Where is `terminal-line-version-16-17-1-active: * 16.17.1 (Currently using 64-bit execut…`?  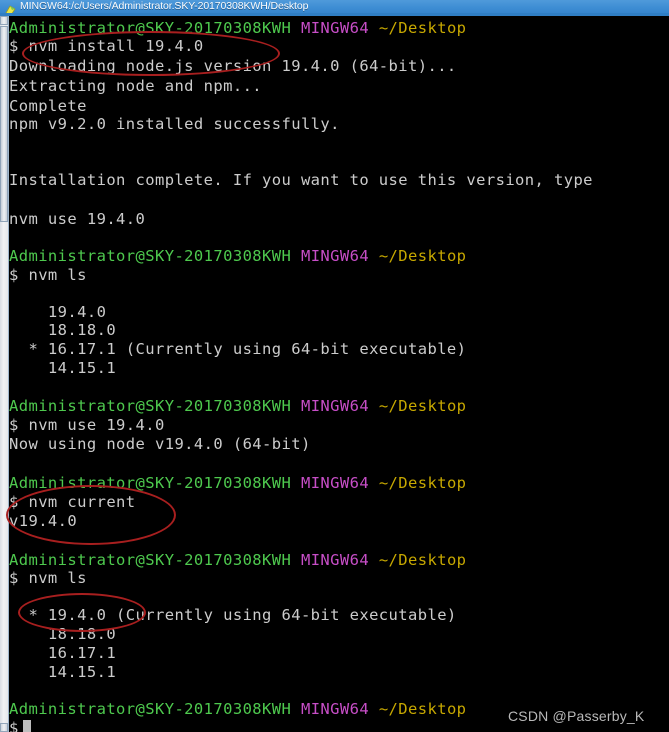
terminal-line-version-16-17-1-active: * 16.17.1 (Currently using 64-bit execut… is located at coordinates (238, 349).